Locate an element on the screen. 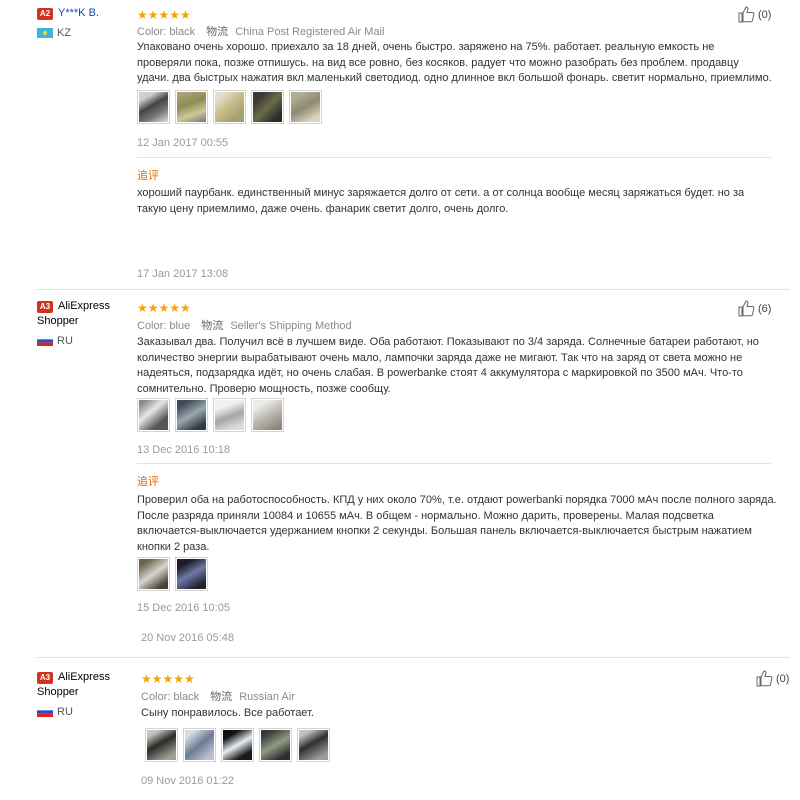 The height and width of the screenshot is (800, 800). review-date: 12 Jan 2017 00:55 is located at coordinates (183, 143).